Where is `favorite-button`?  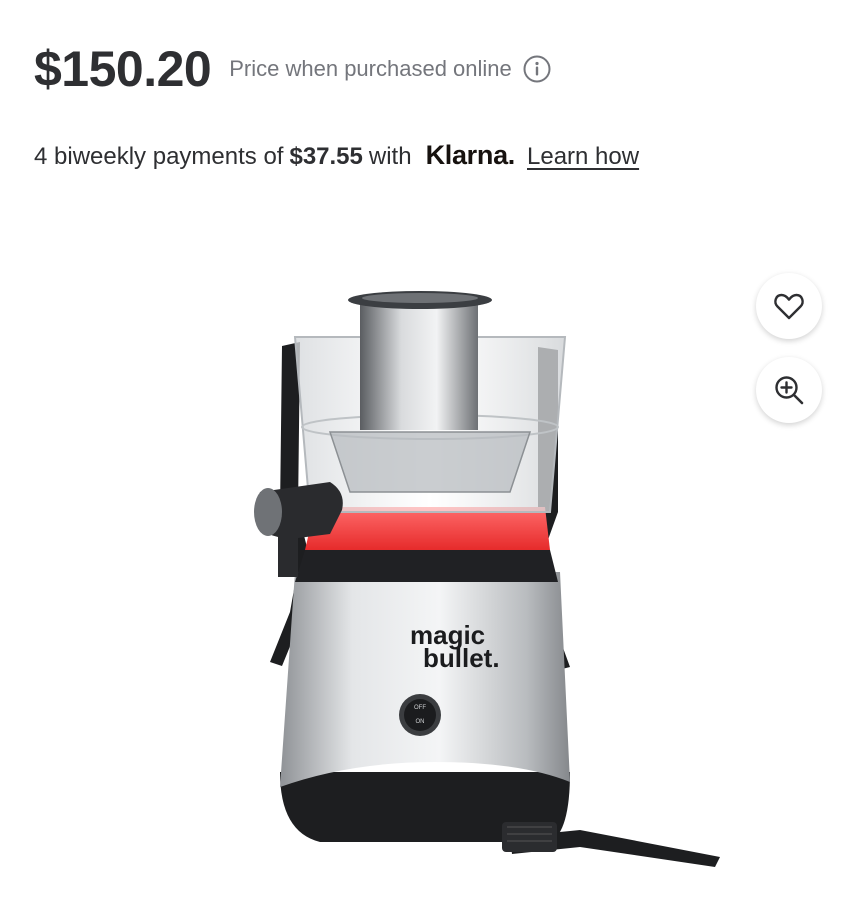 favorite-button is located at coordinates (789, 306).